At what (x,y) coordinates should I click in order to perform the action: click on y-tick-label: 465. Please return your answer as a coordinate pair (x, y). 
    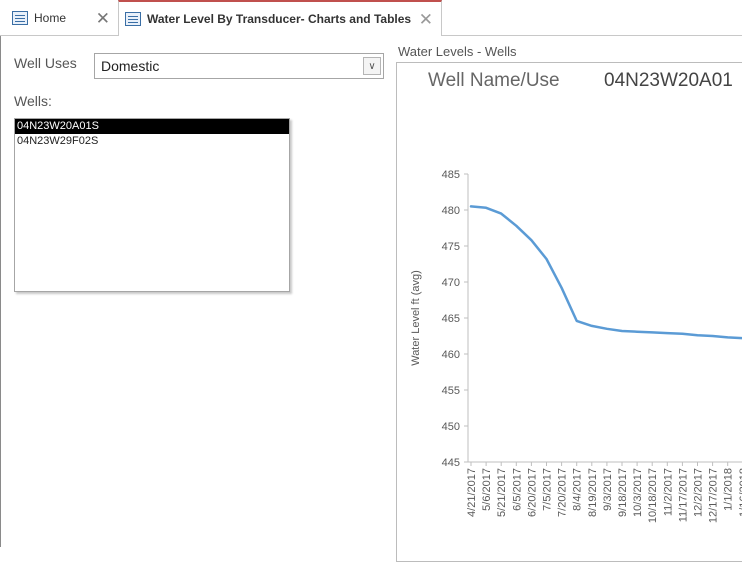
    Looking at the image, I should click on (451, 319).